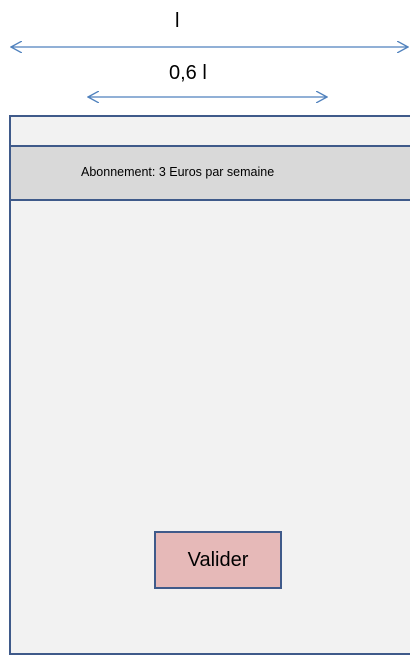 The image size is (410, 655). Describe the element at coordinates (188, 73) in the screenshot. I see `partial-width-label: 0,6 l` at that location.